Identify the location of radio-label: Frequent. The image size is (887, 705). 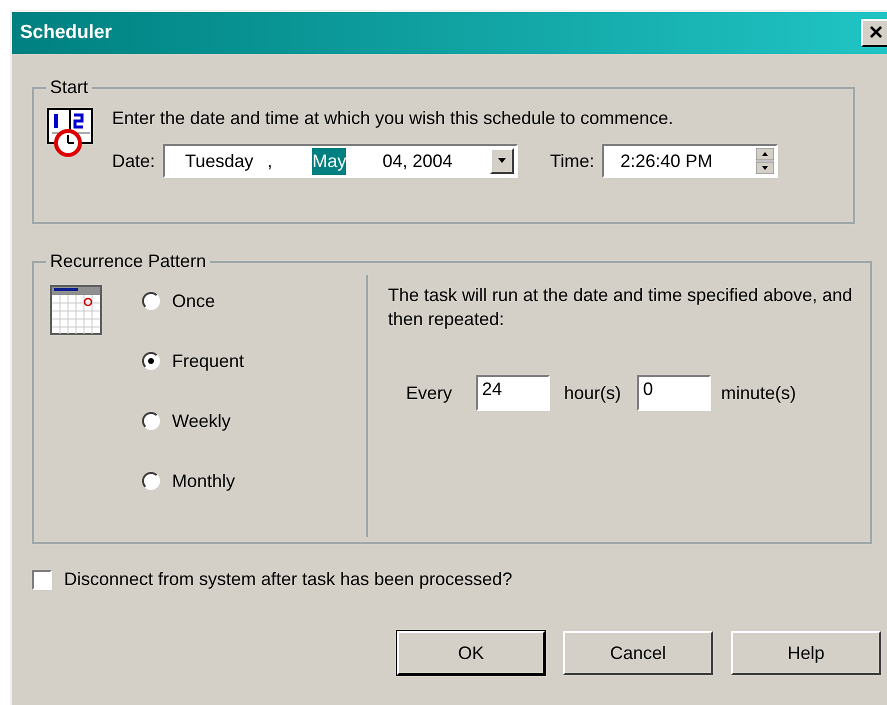
(208, 361).